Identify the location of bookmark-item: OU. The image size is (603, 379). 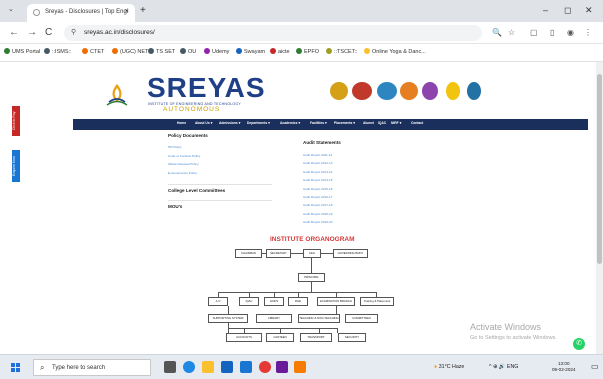
(188, 51).